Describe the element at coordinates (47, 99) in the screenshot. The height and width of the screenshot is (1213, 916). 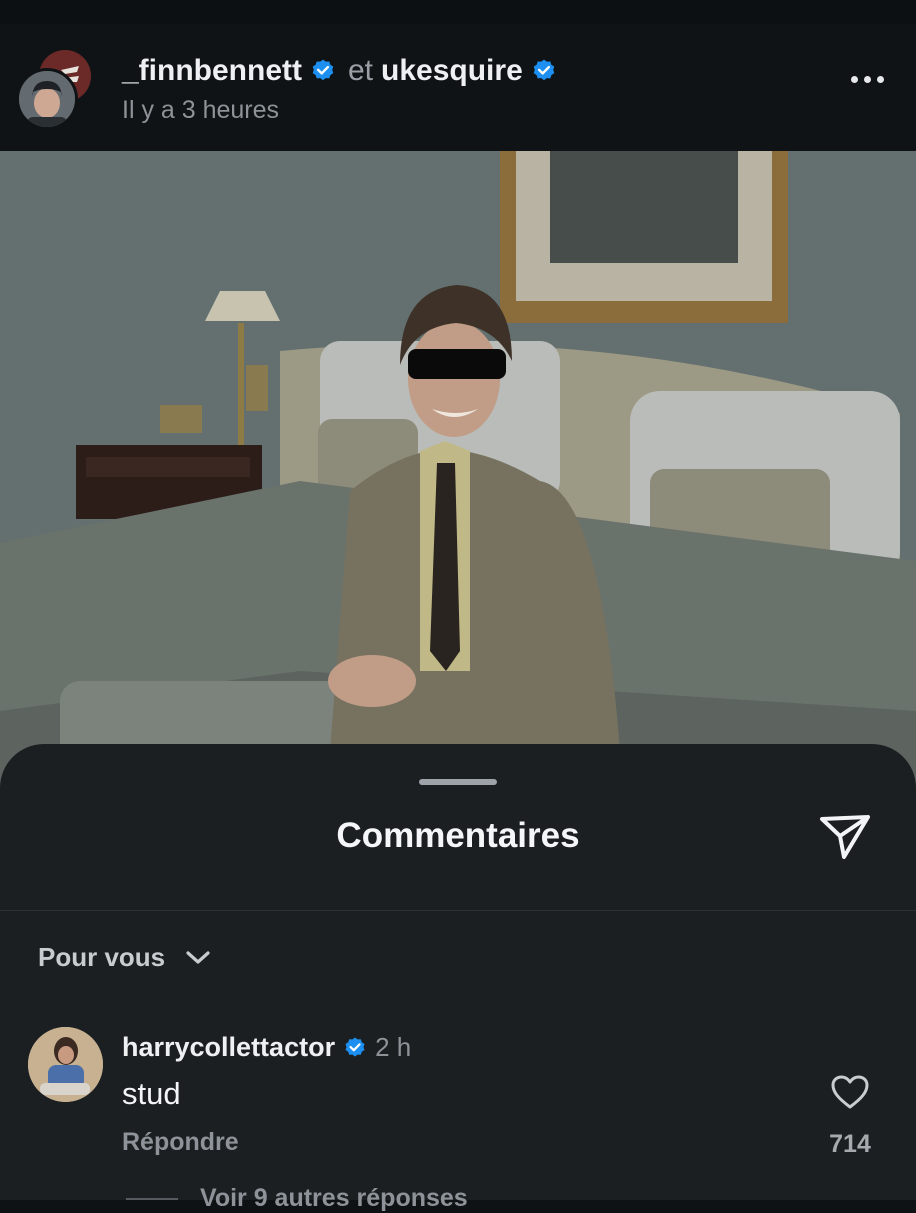
I see `author-avatar` at that location.